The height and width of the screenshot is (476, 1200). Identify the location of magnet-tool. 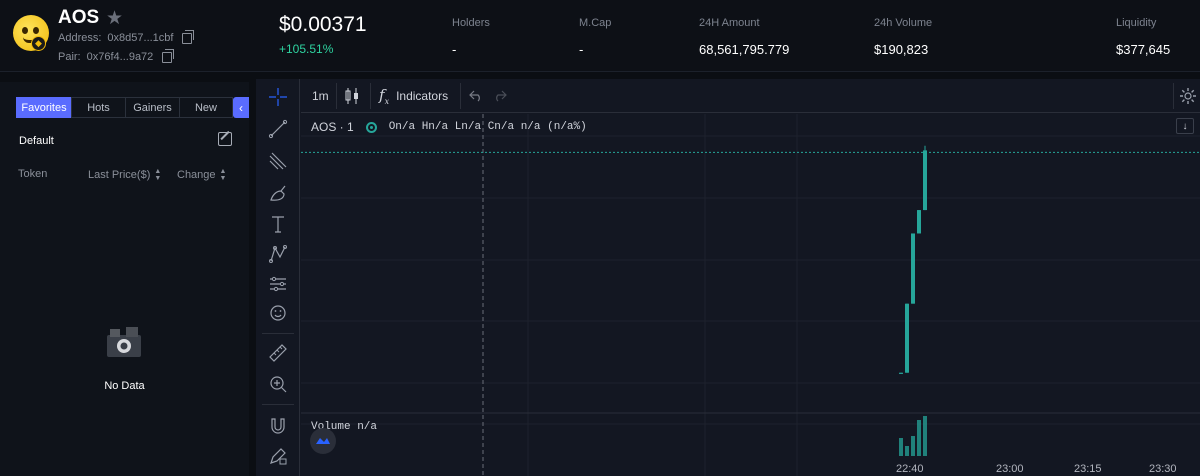
(278, 426).